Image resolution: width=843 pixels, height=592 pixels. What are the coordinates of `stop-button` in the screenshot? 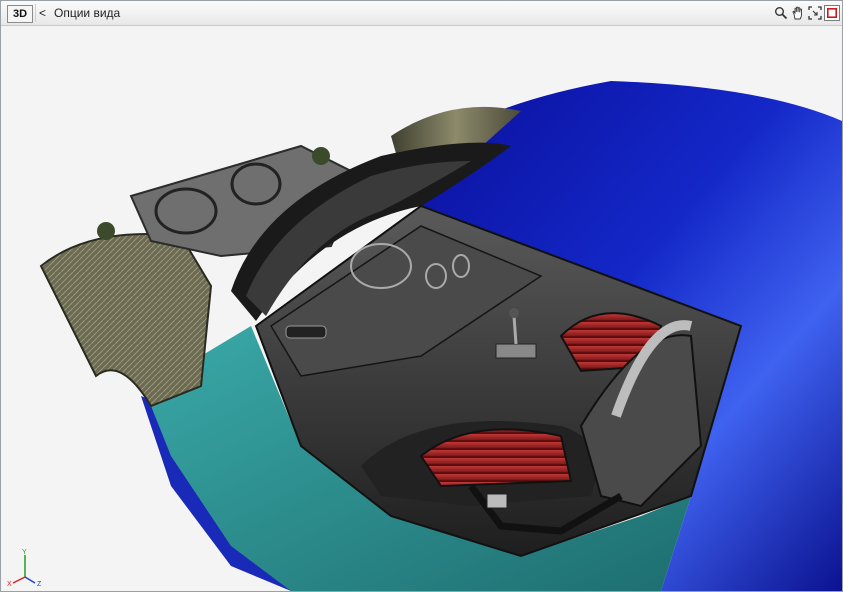 It's located at (832, 13).